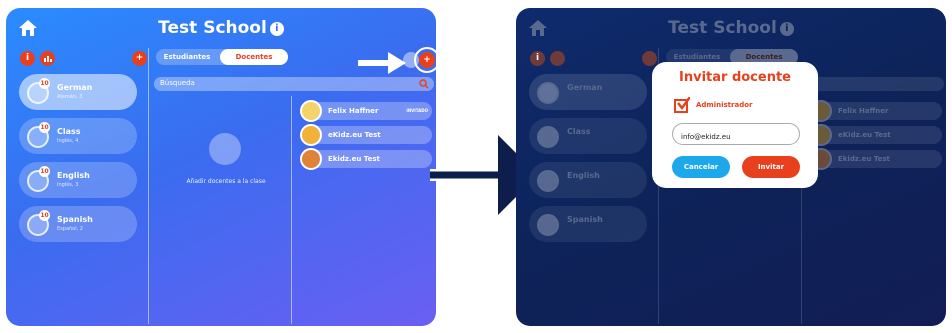  Describe the element at coordinates (724, 105) in the screenshot. I see `admin-checkbox-label: Administrador` at that location.